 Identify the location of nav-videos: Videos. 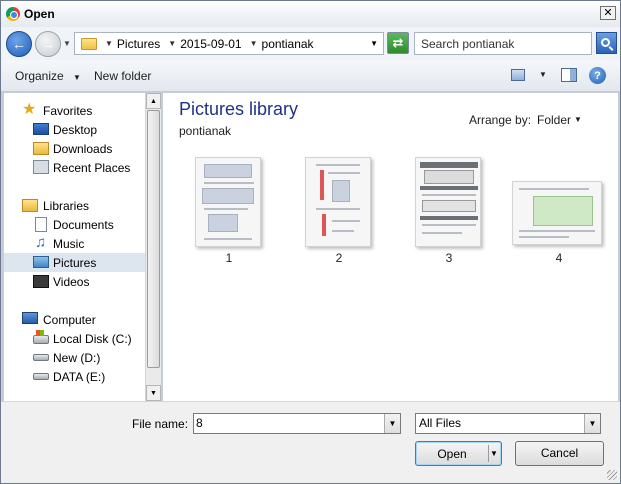
(74, 281).